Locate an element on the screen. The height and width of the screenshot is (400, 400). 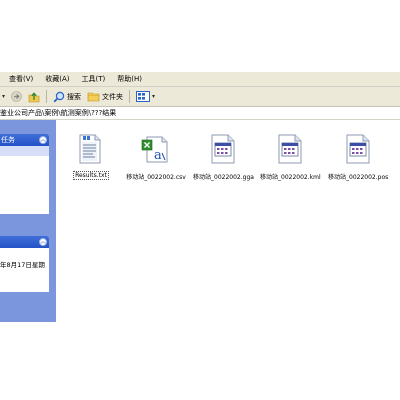
csv-spreadsheet-icon: a is located at coordinates (154, 149).